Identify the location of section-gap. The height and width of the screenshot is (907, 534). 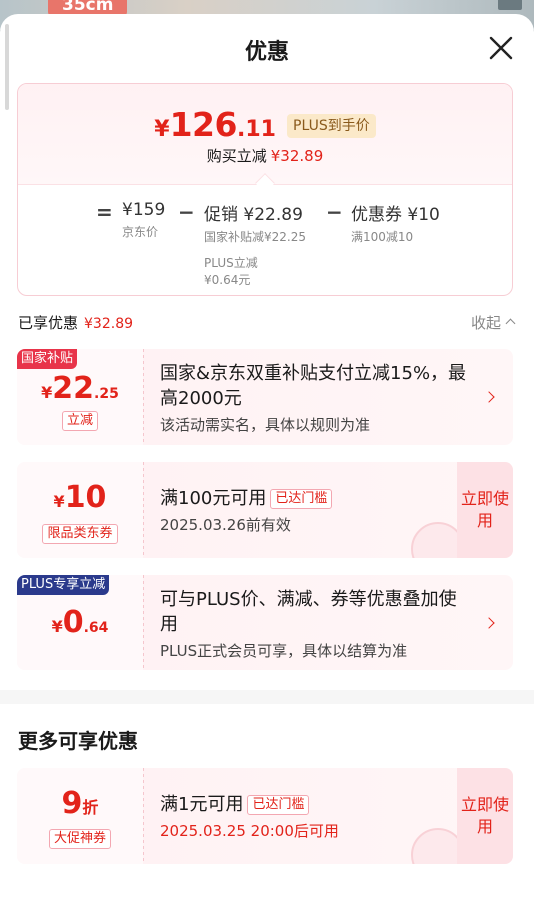
(267, 697).